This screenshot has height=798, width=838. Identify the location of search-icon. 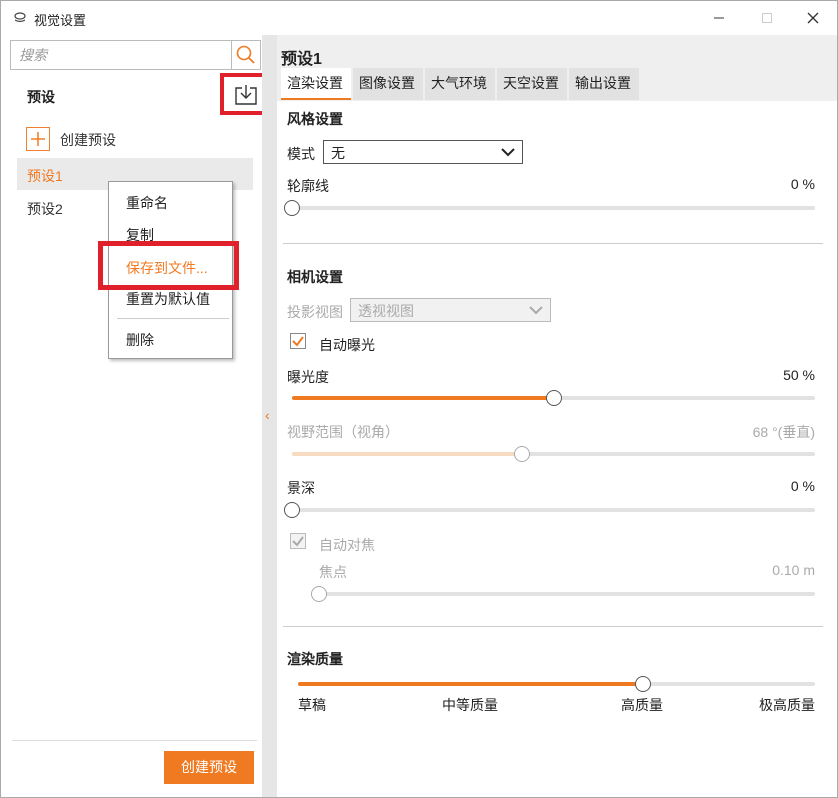
(245, 54).